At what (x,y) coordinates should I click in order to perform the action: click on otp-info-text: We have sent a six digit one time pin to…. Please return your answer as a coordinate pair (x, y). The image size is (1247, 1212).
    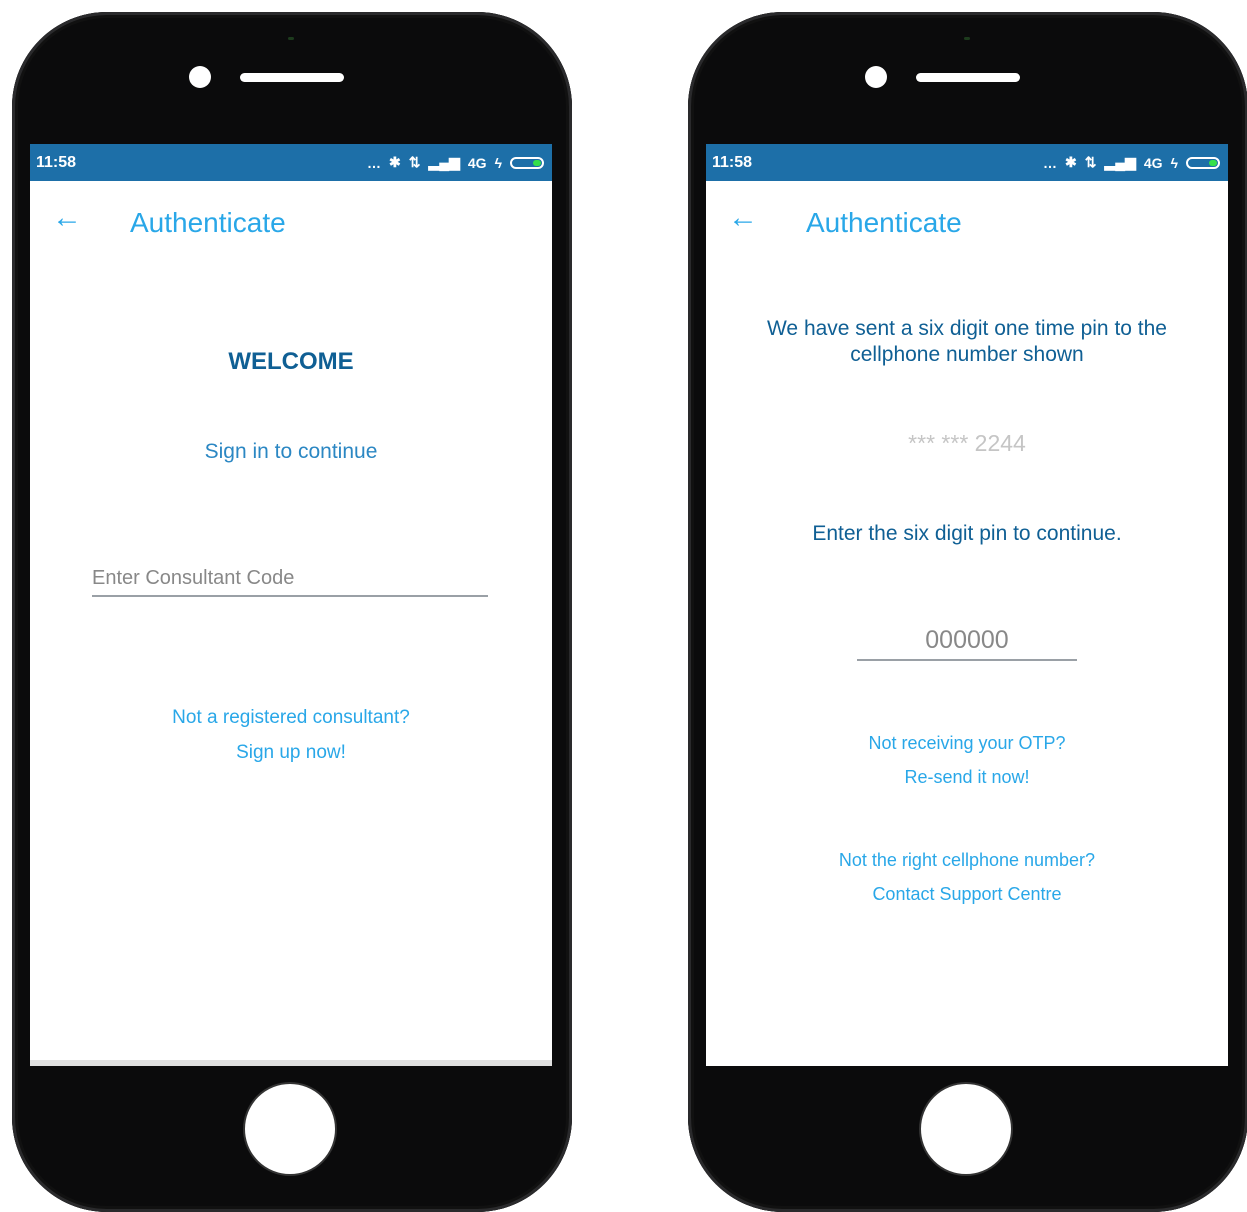
    Looking at the image, I should click on (966, 341).